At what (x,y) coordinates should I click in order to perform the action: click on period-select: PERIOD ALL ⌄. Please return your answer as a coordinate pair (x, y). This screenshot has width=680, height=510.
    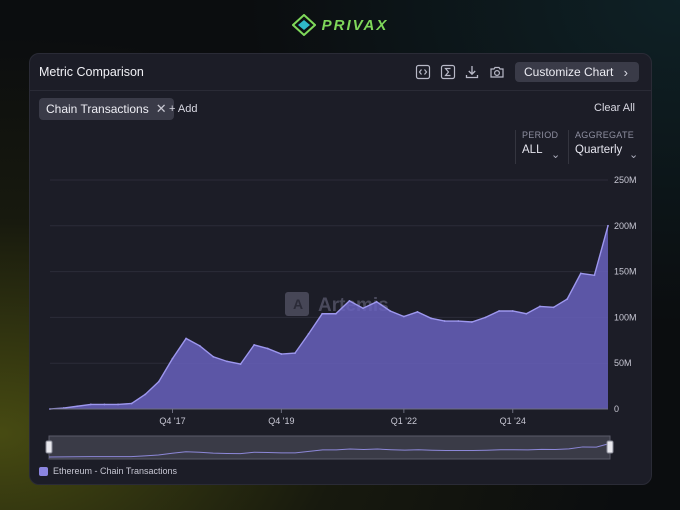
    Looking at the image, I should click on (540, 147).